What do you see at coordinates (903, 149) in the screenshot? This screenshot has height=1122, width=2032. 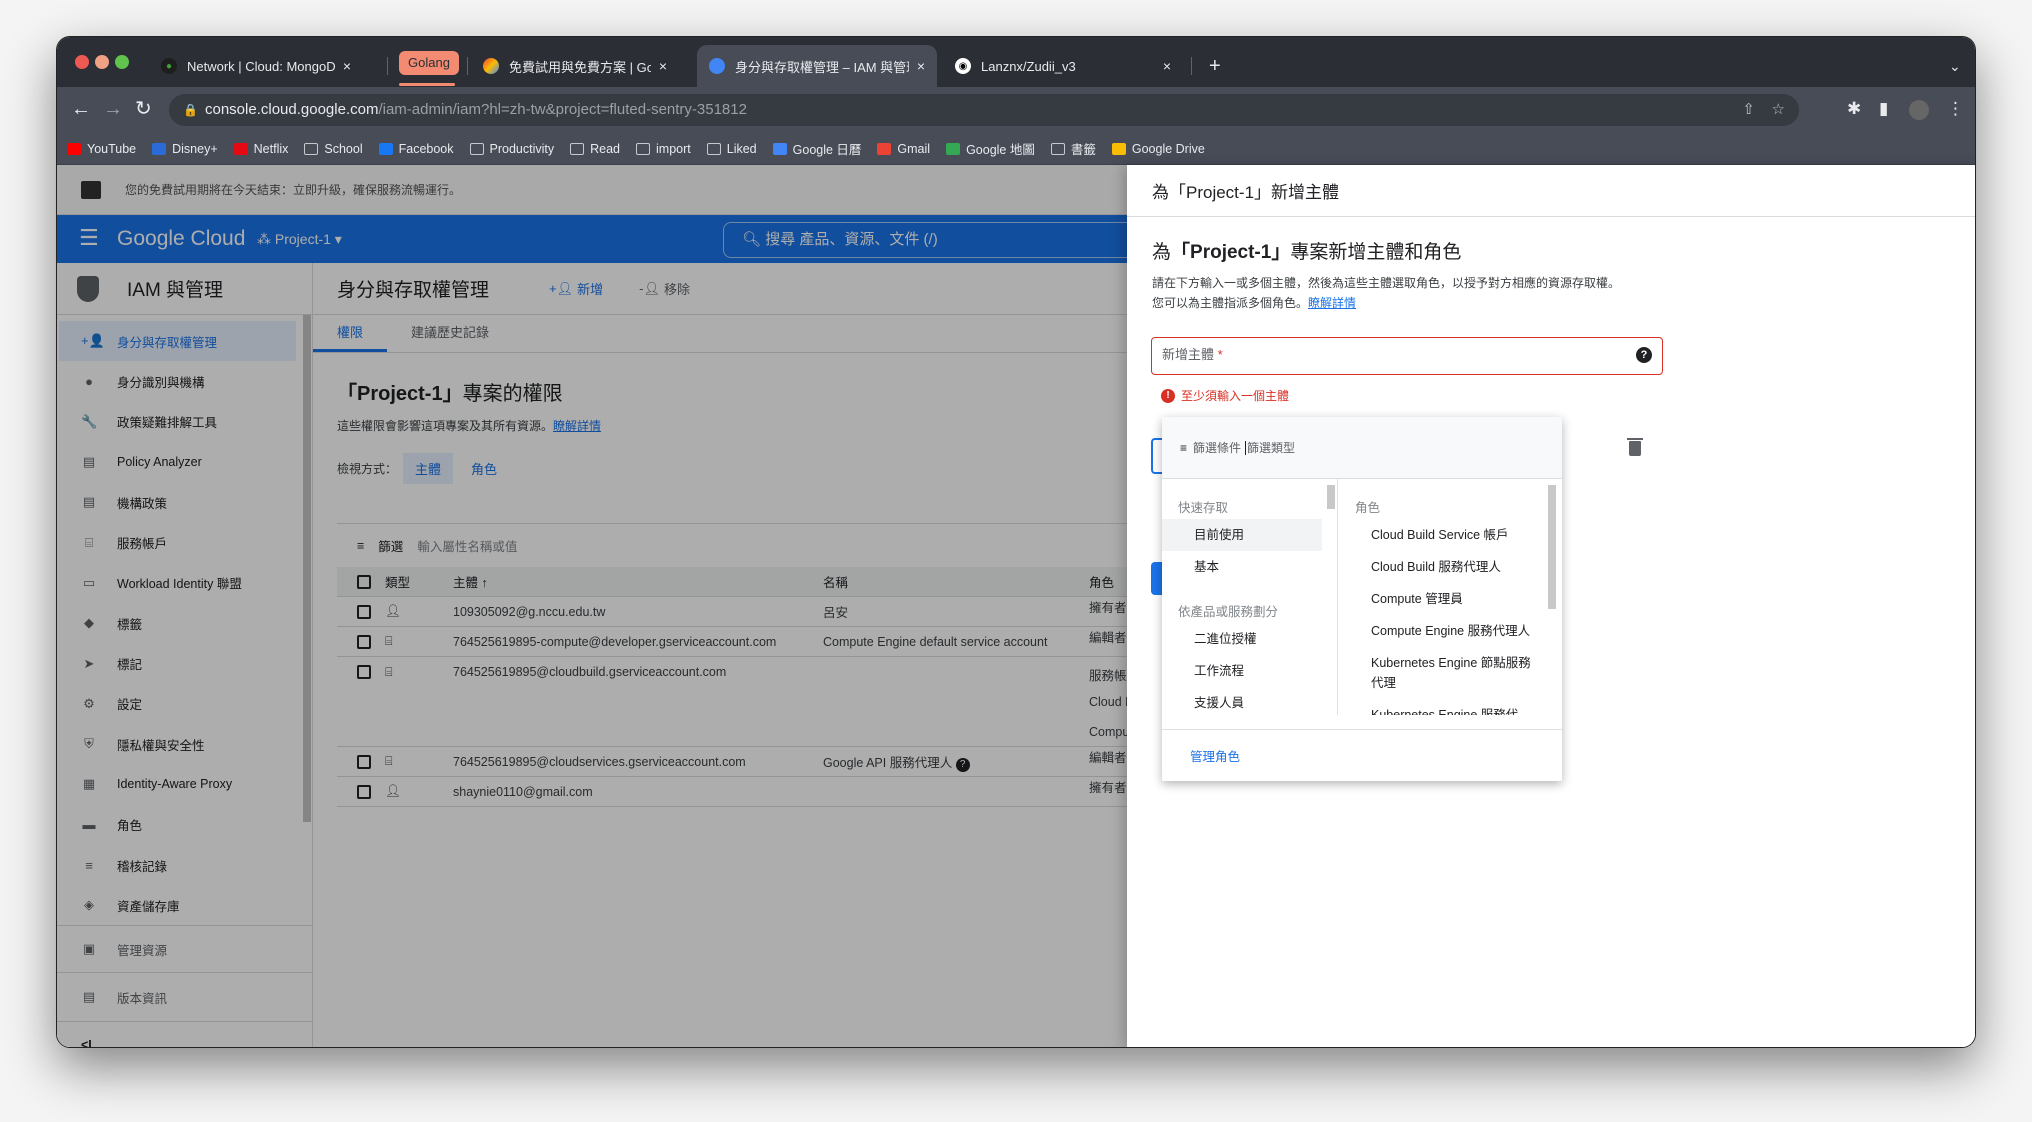 I see `bookmark-item: Gmail` at bounding box center [903, 149].